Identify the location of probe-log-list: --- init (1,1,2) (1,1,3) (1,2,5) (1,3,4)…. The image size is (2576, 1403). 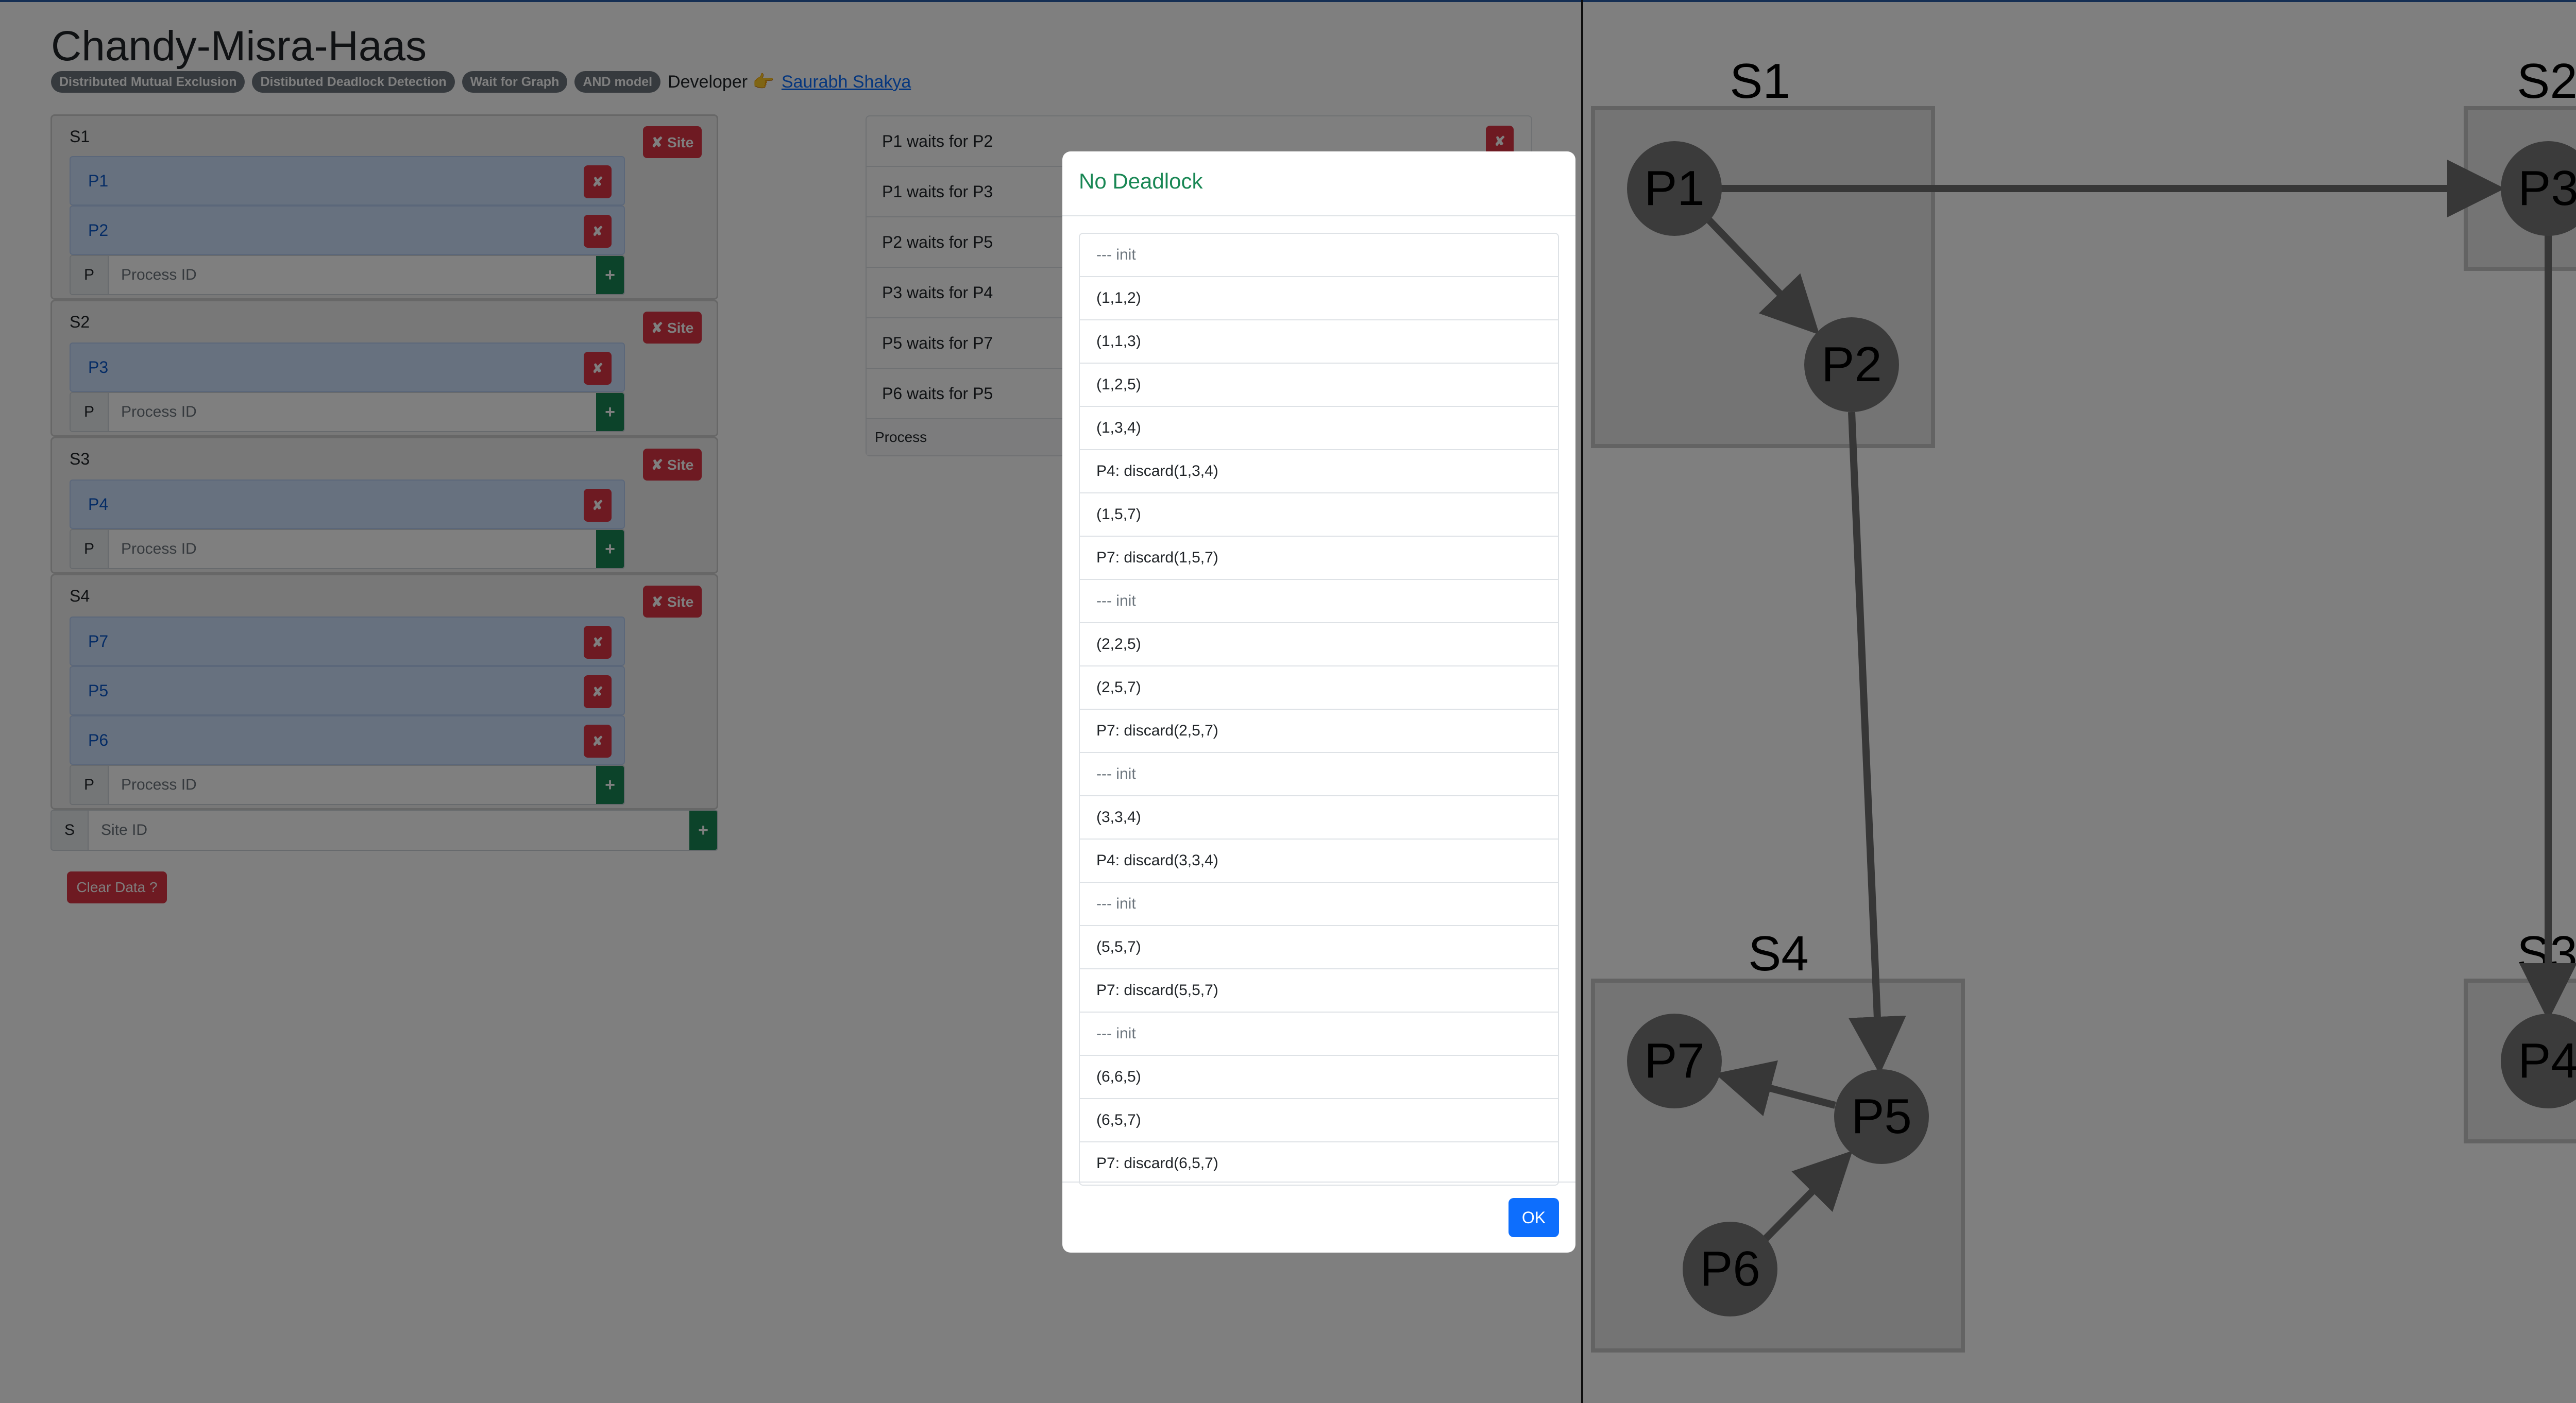
(1319, 709).